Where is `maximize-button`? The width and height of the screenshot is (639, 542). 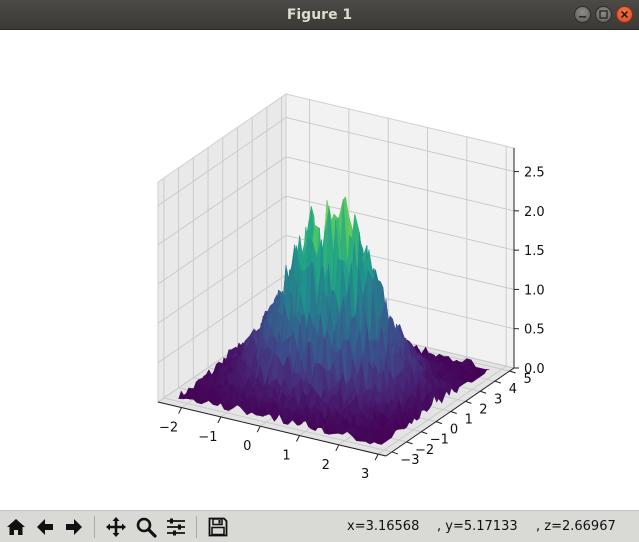 maximize-button is located at coordinates (603, 14).